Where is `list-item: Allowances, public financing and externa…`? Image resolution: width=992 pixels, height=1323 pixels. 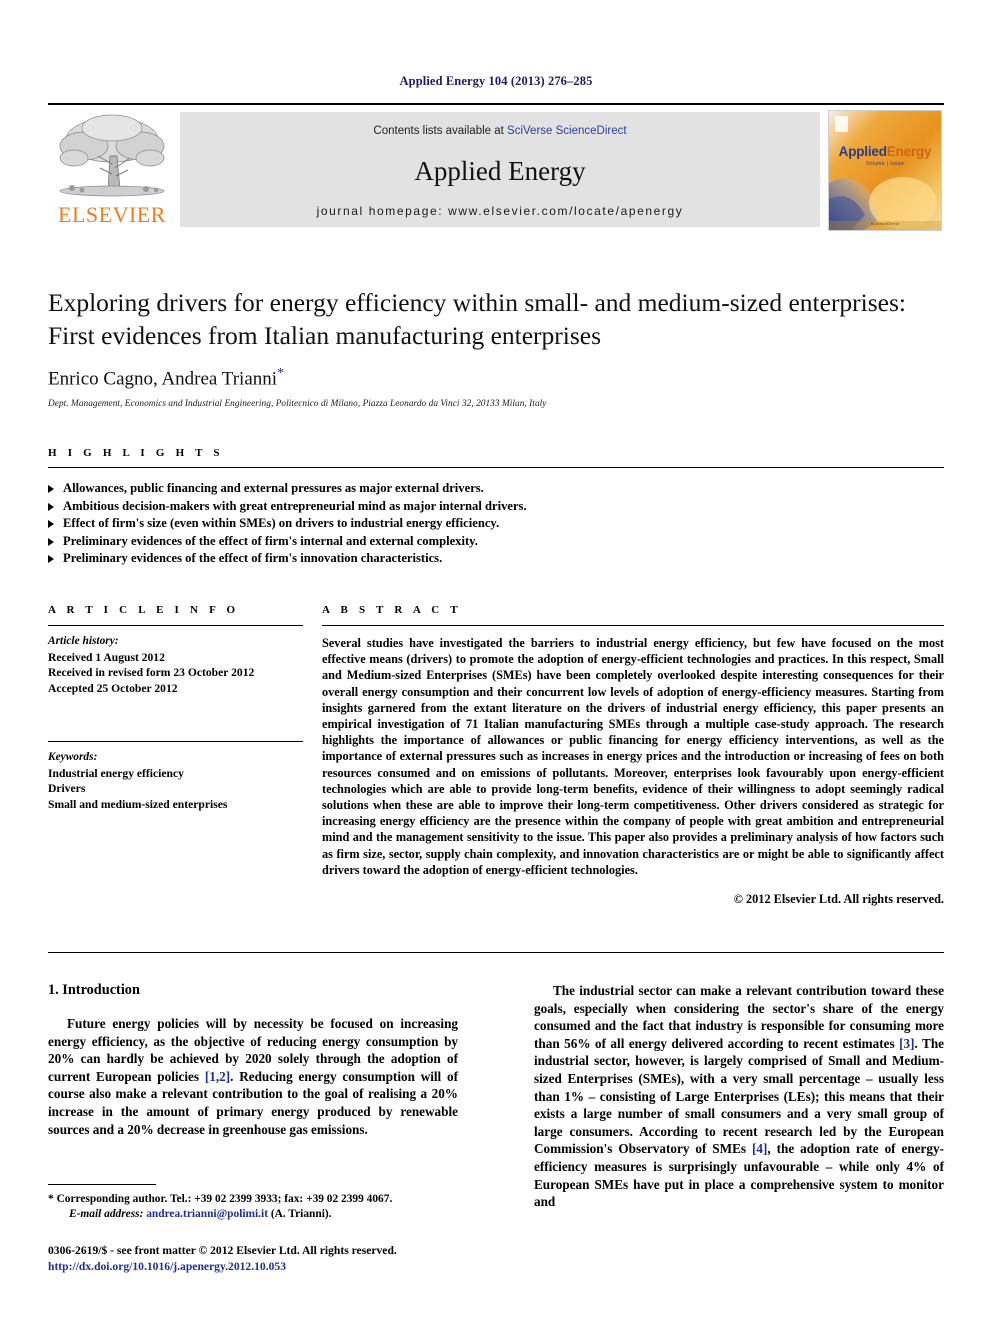 list-item: Allowances, public financing and externa… is located at coordinates (496, 489).